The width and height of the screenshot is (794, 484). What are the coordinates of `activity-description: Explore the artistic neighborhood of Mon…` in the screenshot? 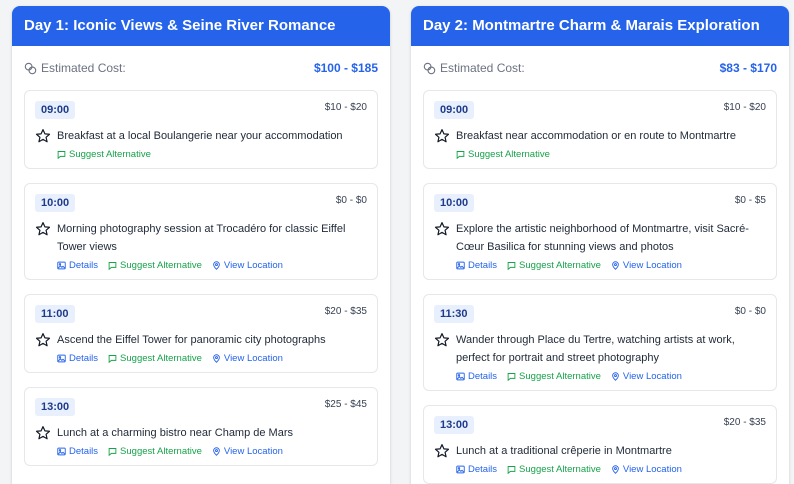 It's located at (602, 238).